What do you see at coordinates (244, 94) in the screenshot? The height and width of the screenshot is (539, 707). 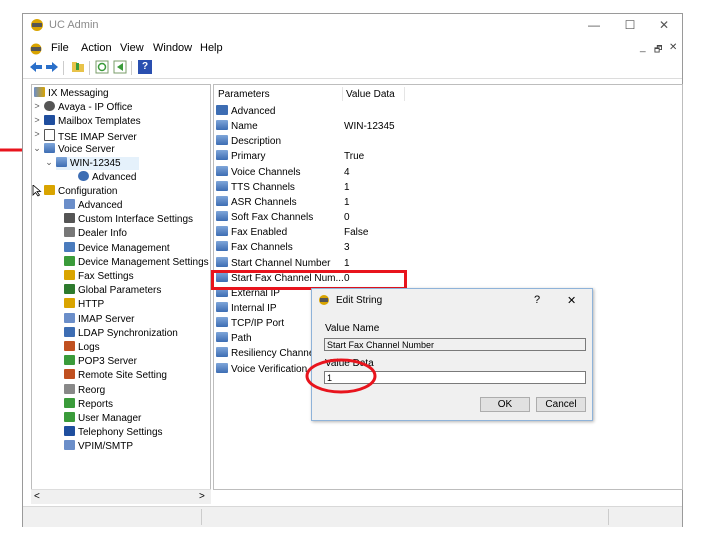 I see `column-header-parameters: Parameters` at bounding box center [244, 94].